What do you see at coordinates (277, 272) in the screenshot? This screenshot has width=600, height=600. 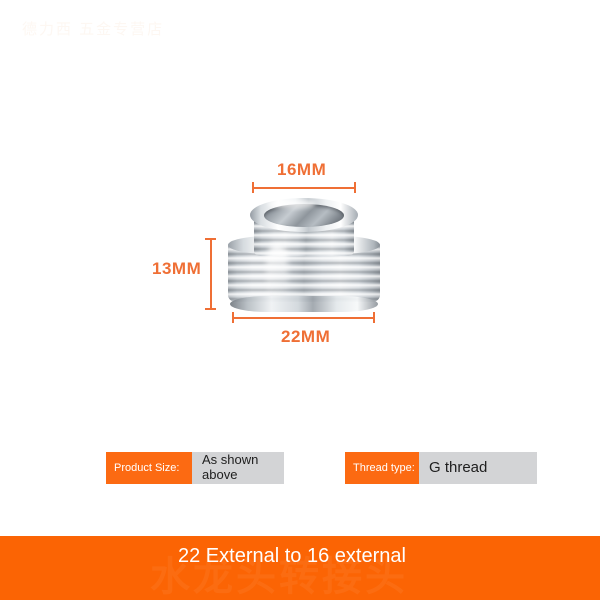 I see `body-highlight` at bounding box center [277, 272].